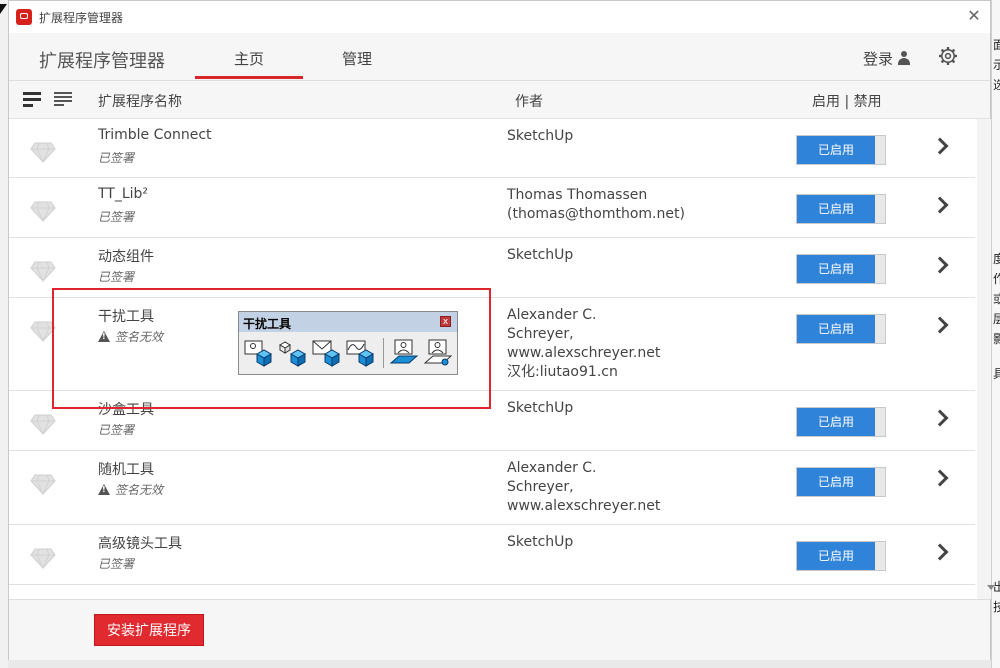  What do you see at coordinates (596, 205) in the screenshot?
I see `extension-author: Thomas Thomassen (thomas@thomthom.net)` at bounding box center [596, 205].